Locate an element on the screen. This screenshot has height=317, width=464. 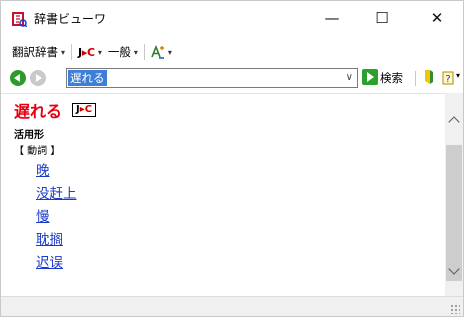
field-menu-label: 一般 is located at coordinates (119, 52).